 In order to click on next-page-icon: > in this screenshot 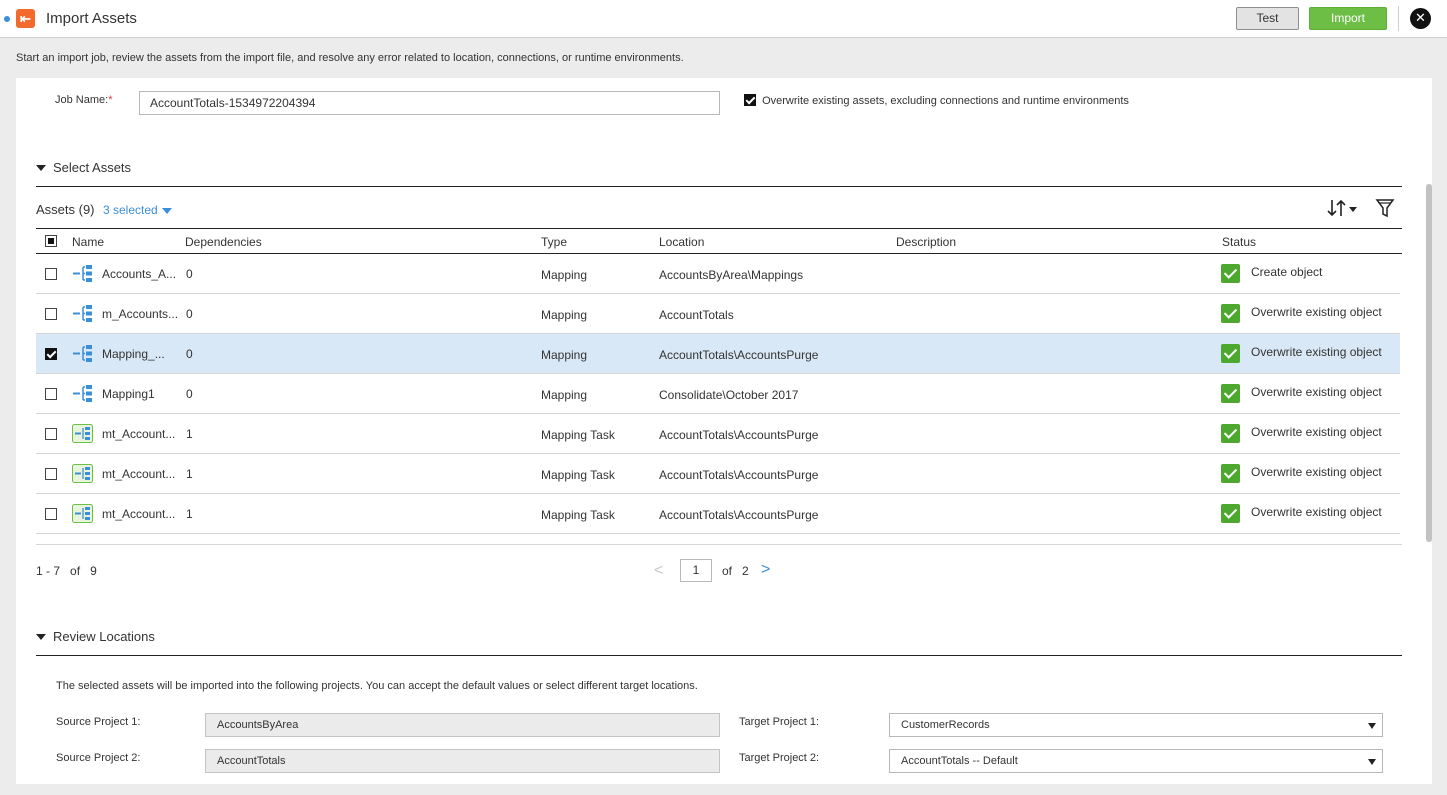, I will do `click(765, 570)`.